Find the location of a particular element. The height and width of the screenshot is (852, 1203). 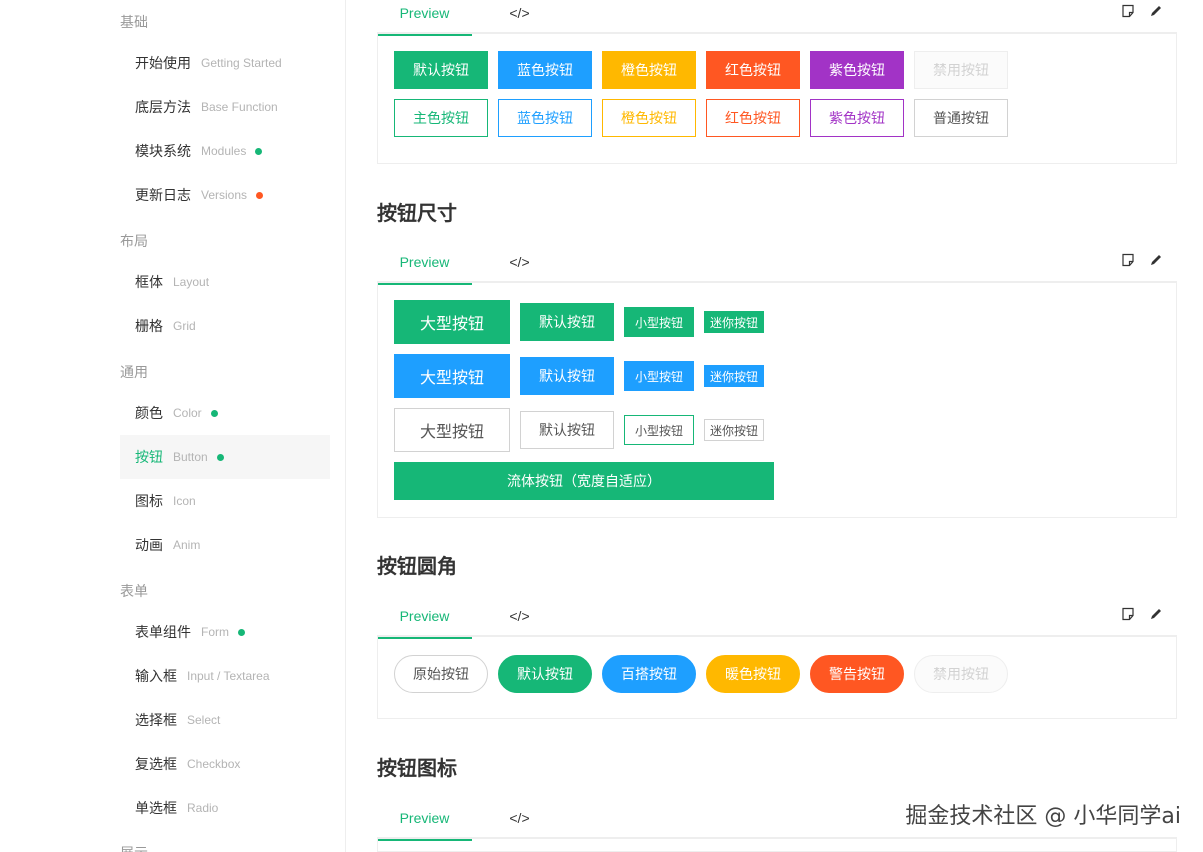

sidebar-item-icon: 图标 Icon is located at coordinates (225, 501).